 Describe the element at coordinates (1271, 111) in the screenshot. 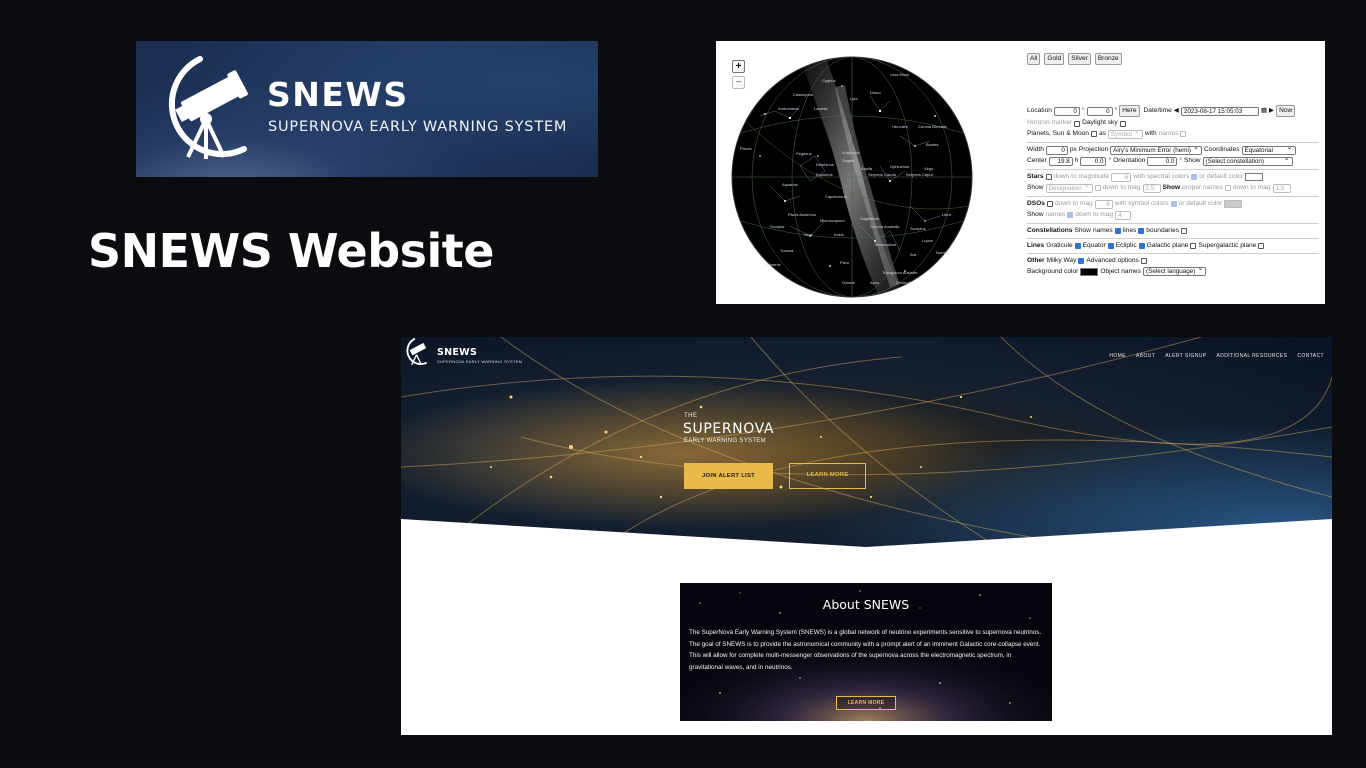

I see `next-arrow-icon: ▶` at that location.